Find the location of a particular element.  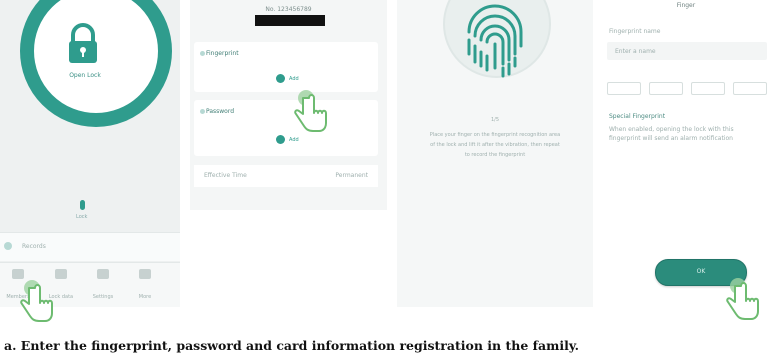

confirm-label: OK is located at coordinates (701, 271).